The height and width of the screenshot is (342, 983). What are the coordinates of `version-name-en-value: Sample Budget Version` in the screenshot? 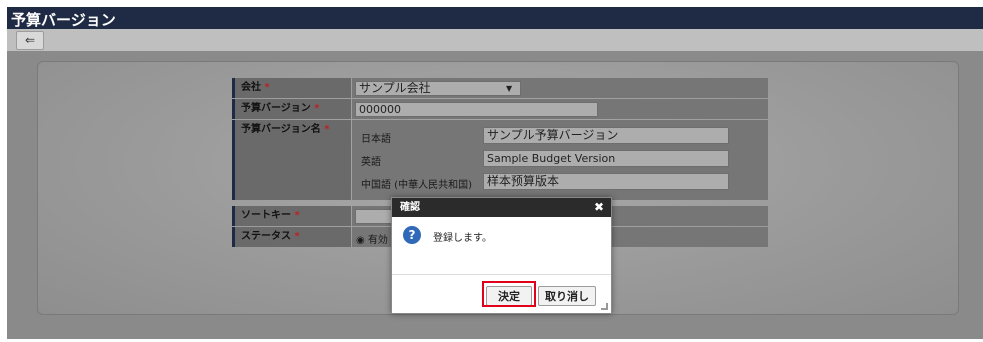 It's located at (551, 158).